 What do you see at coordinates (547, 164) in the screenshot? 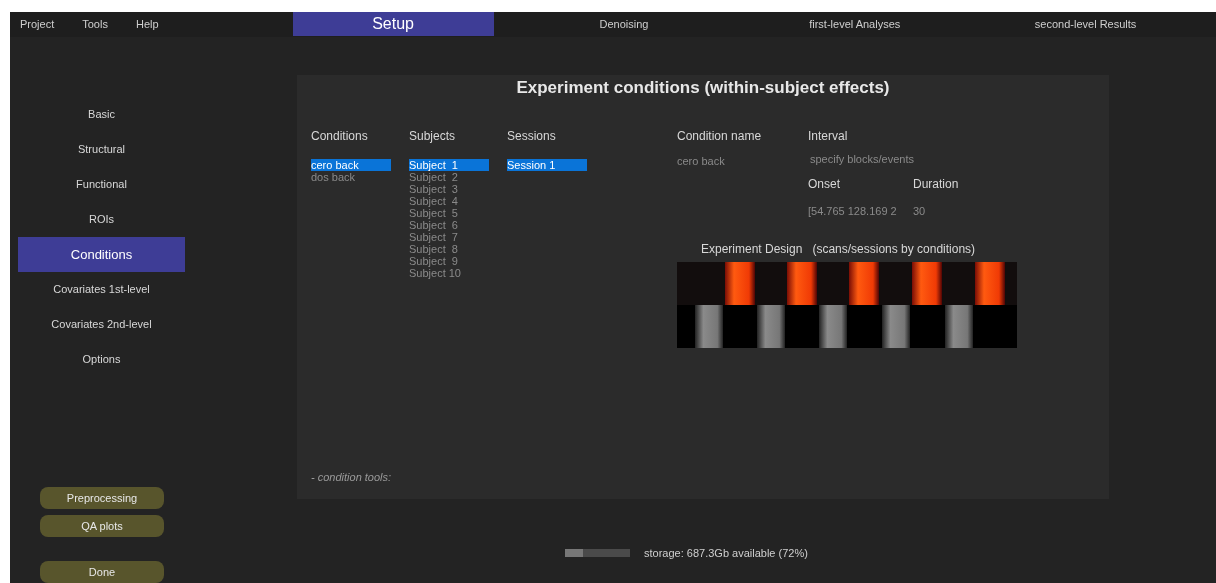
I see `list-item: Session 1` at bounding box center [547, 164].